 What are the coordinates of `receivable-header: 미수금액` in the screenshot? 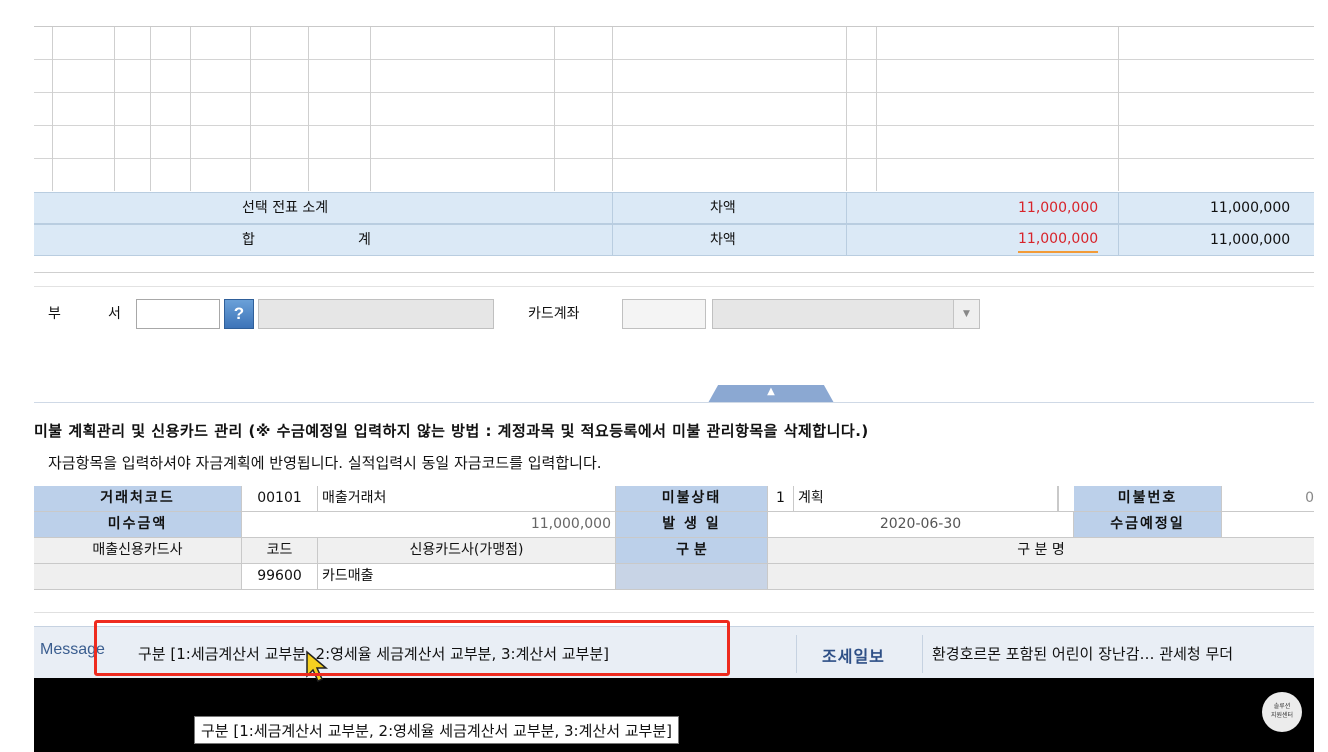 It's located at (138, 524).